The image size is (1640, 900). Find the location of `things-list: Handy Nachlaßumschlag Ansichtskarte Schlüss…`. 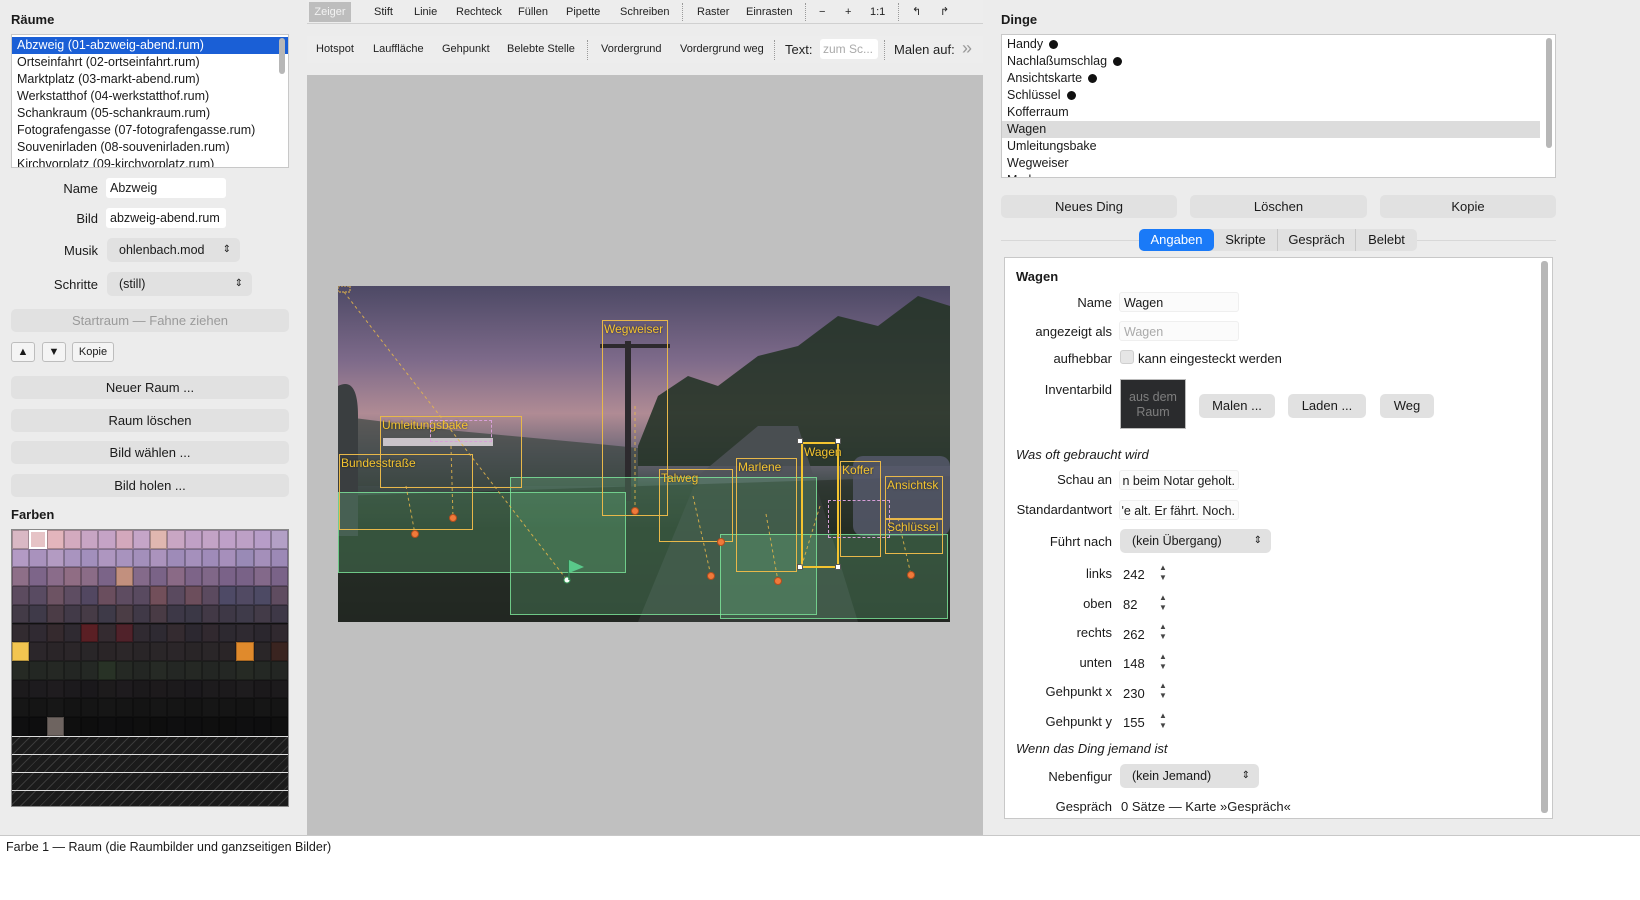

things-list: Handy Nachlaßumschlag Ansichtskarte Schlüss… is located at coordinates (1278, 106).